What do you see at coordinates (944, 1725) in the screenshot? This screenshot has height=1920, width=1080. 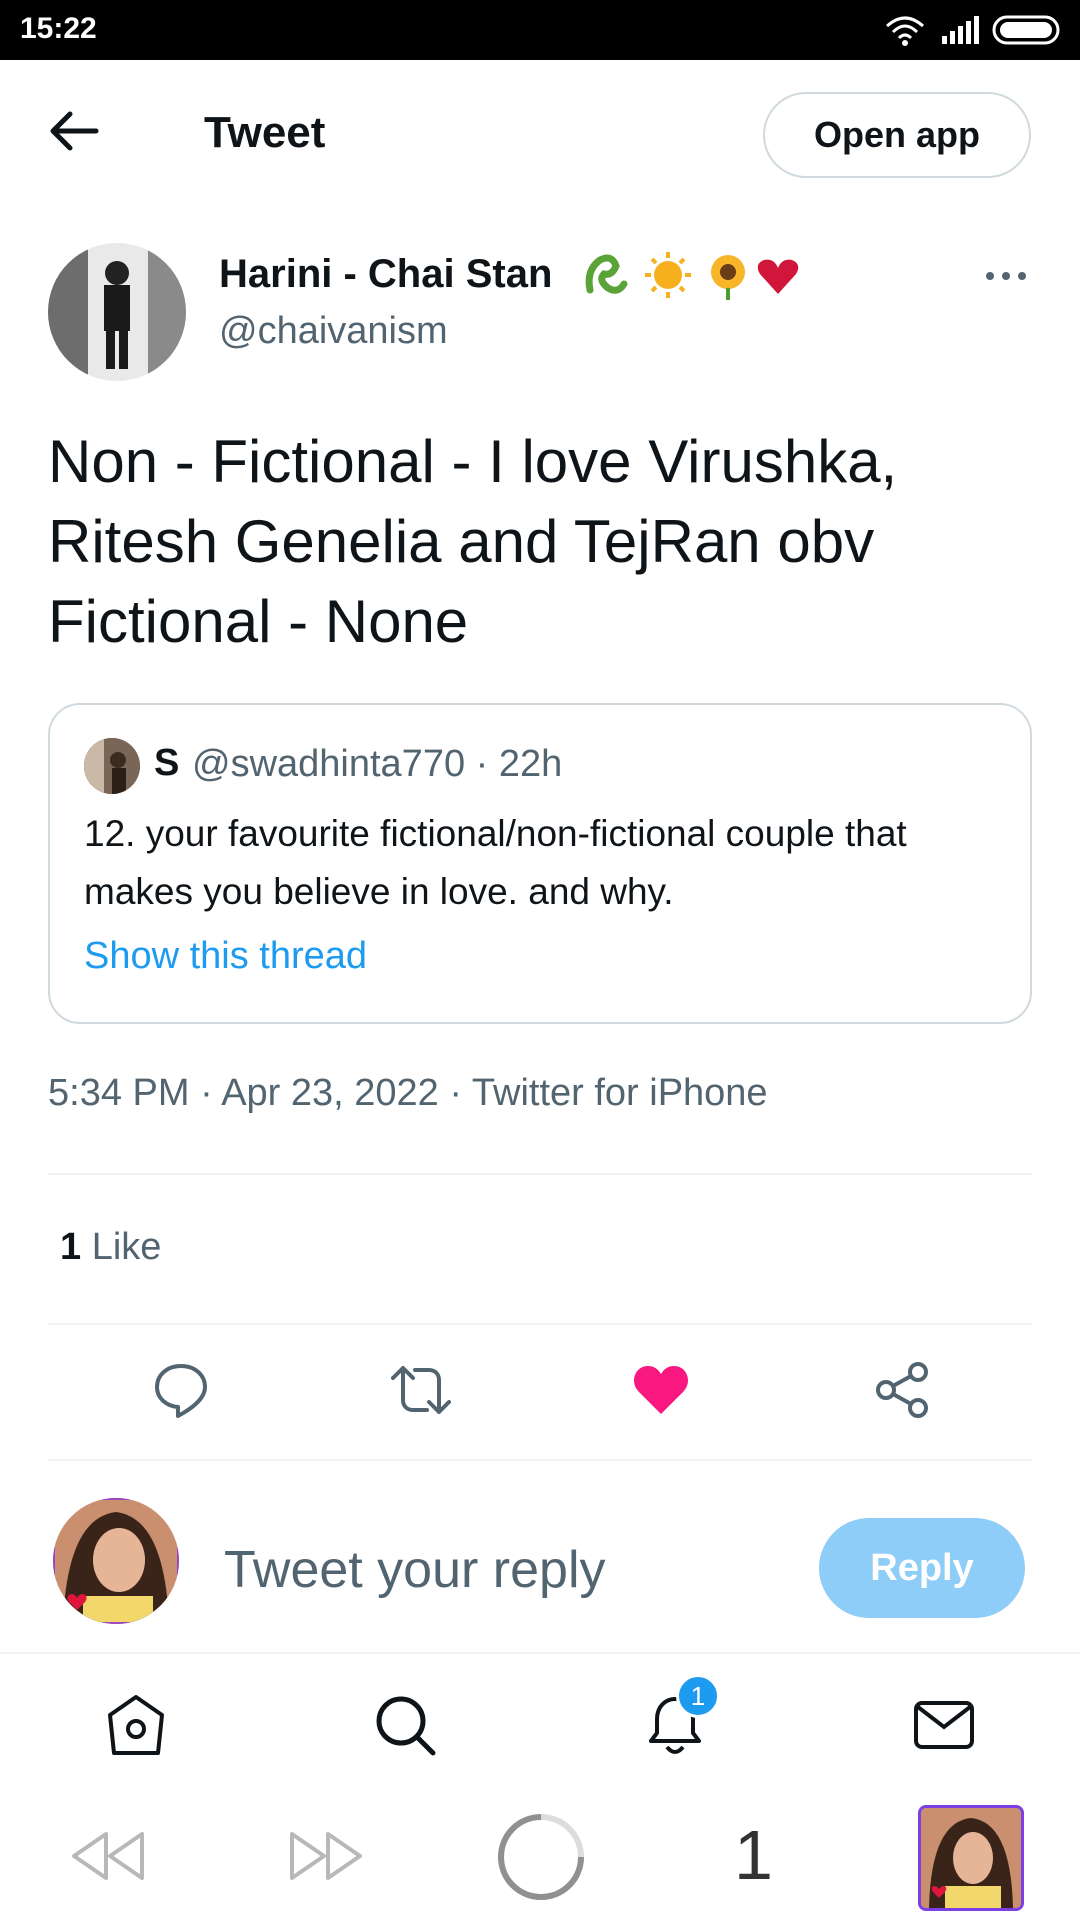 I see `messages-mail-icon` at bounding box center [944, 1725].